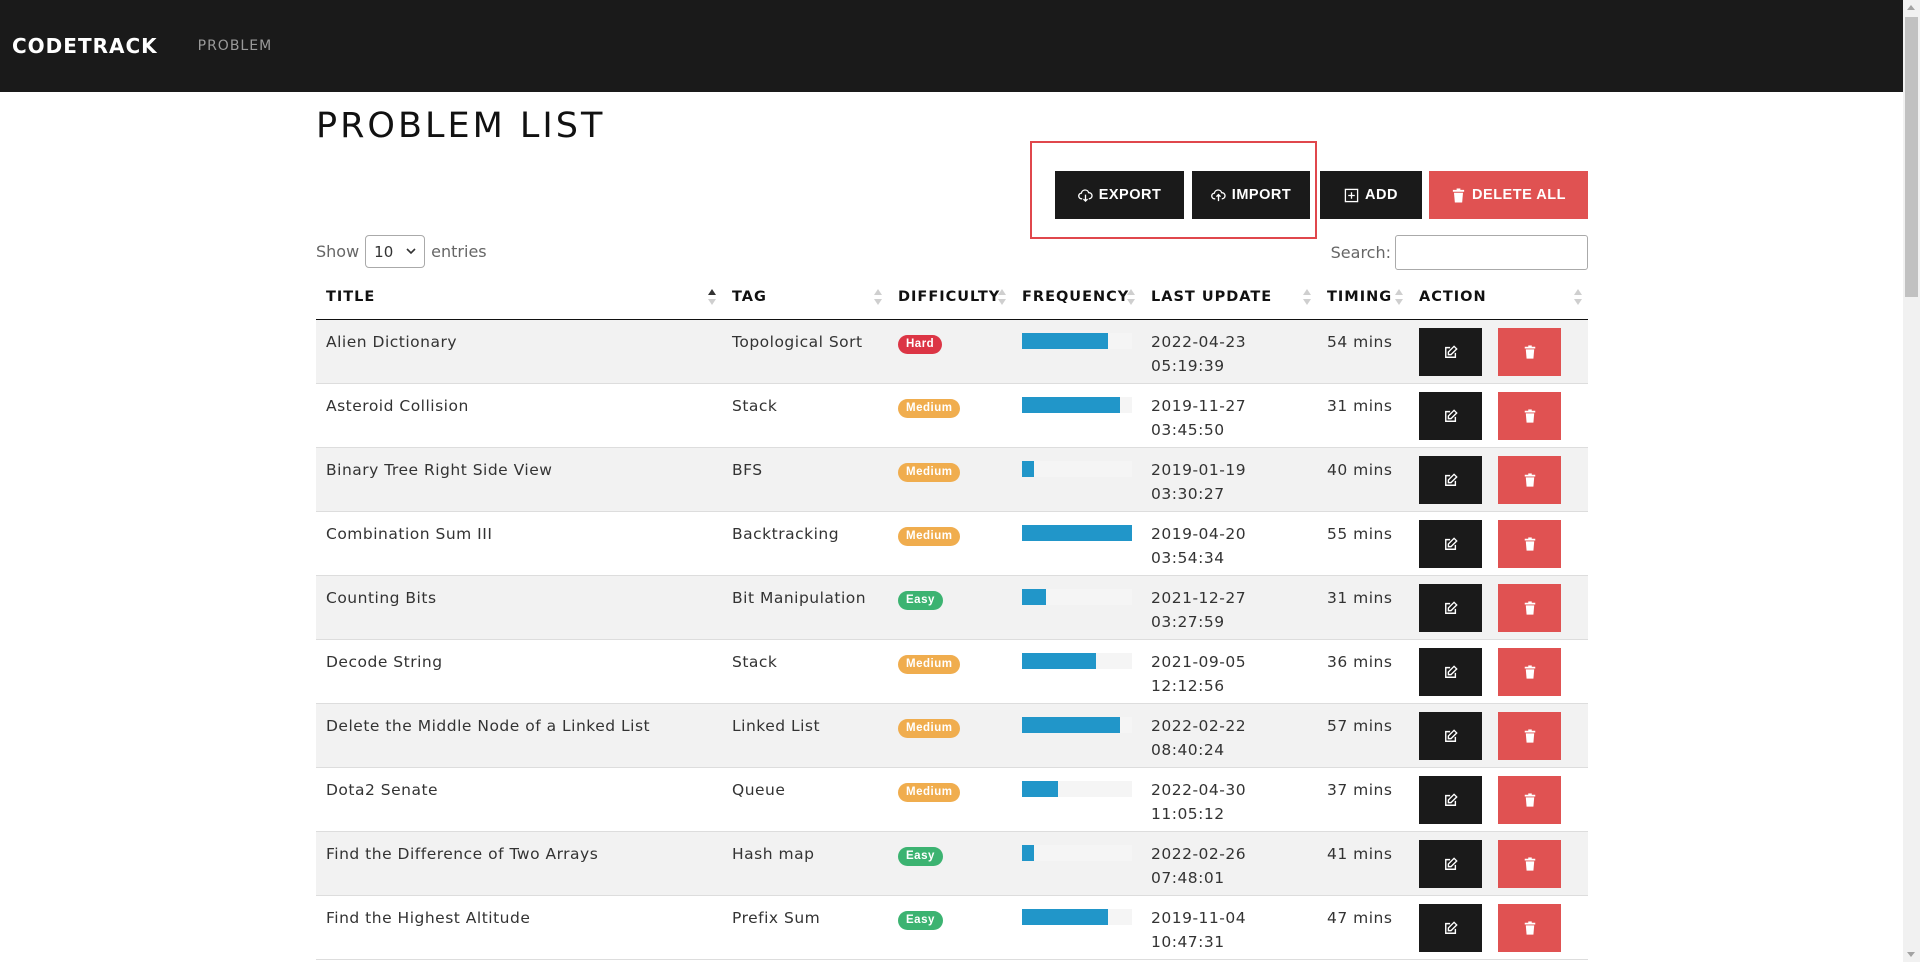 The height and width of the screenshot is (962, 1920). I want to click on column-header-tag: TAG, so click(805, 297).